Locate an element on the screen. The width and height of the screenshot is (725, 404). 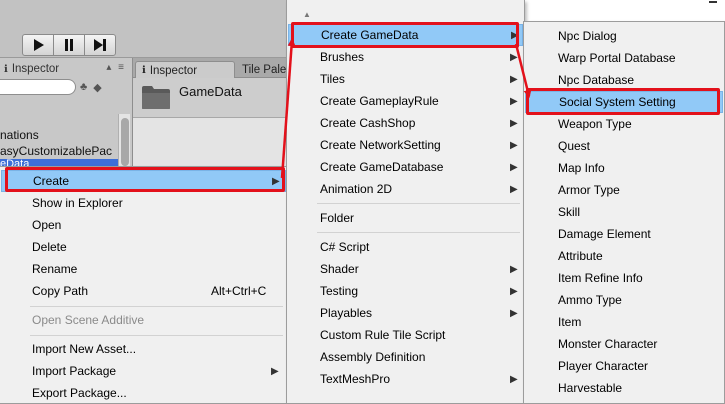
menu-item-label: Shader is located at coordinates (339, 269).